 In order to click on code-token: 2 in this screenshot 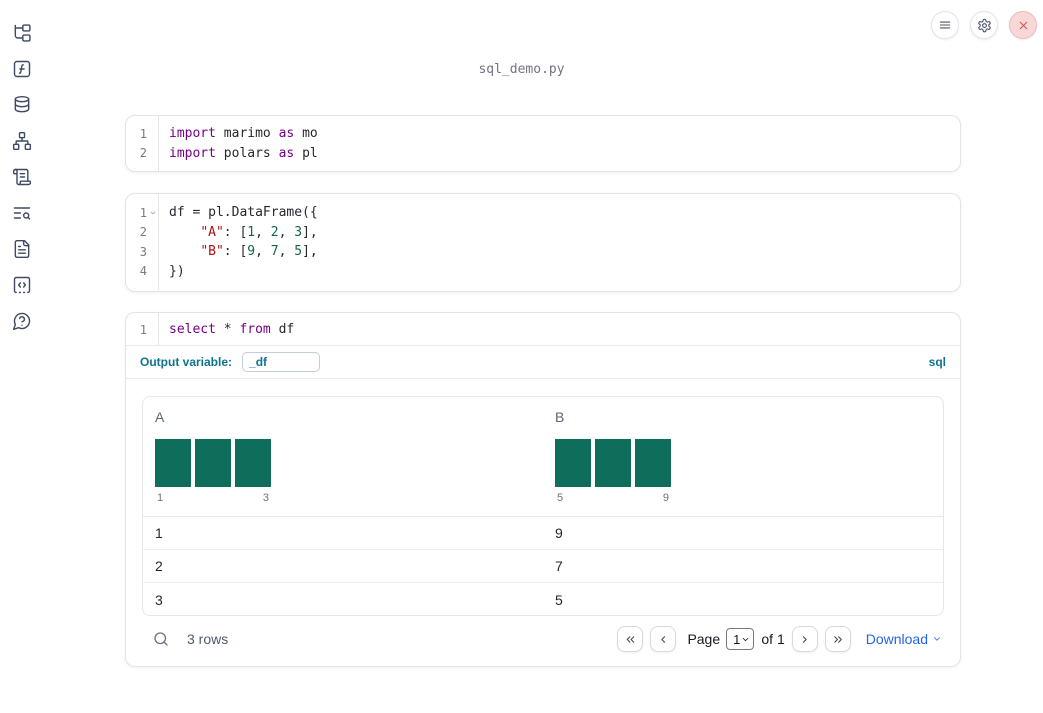, I will do `click(274, 232)`.